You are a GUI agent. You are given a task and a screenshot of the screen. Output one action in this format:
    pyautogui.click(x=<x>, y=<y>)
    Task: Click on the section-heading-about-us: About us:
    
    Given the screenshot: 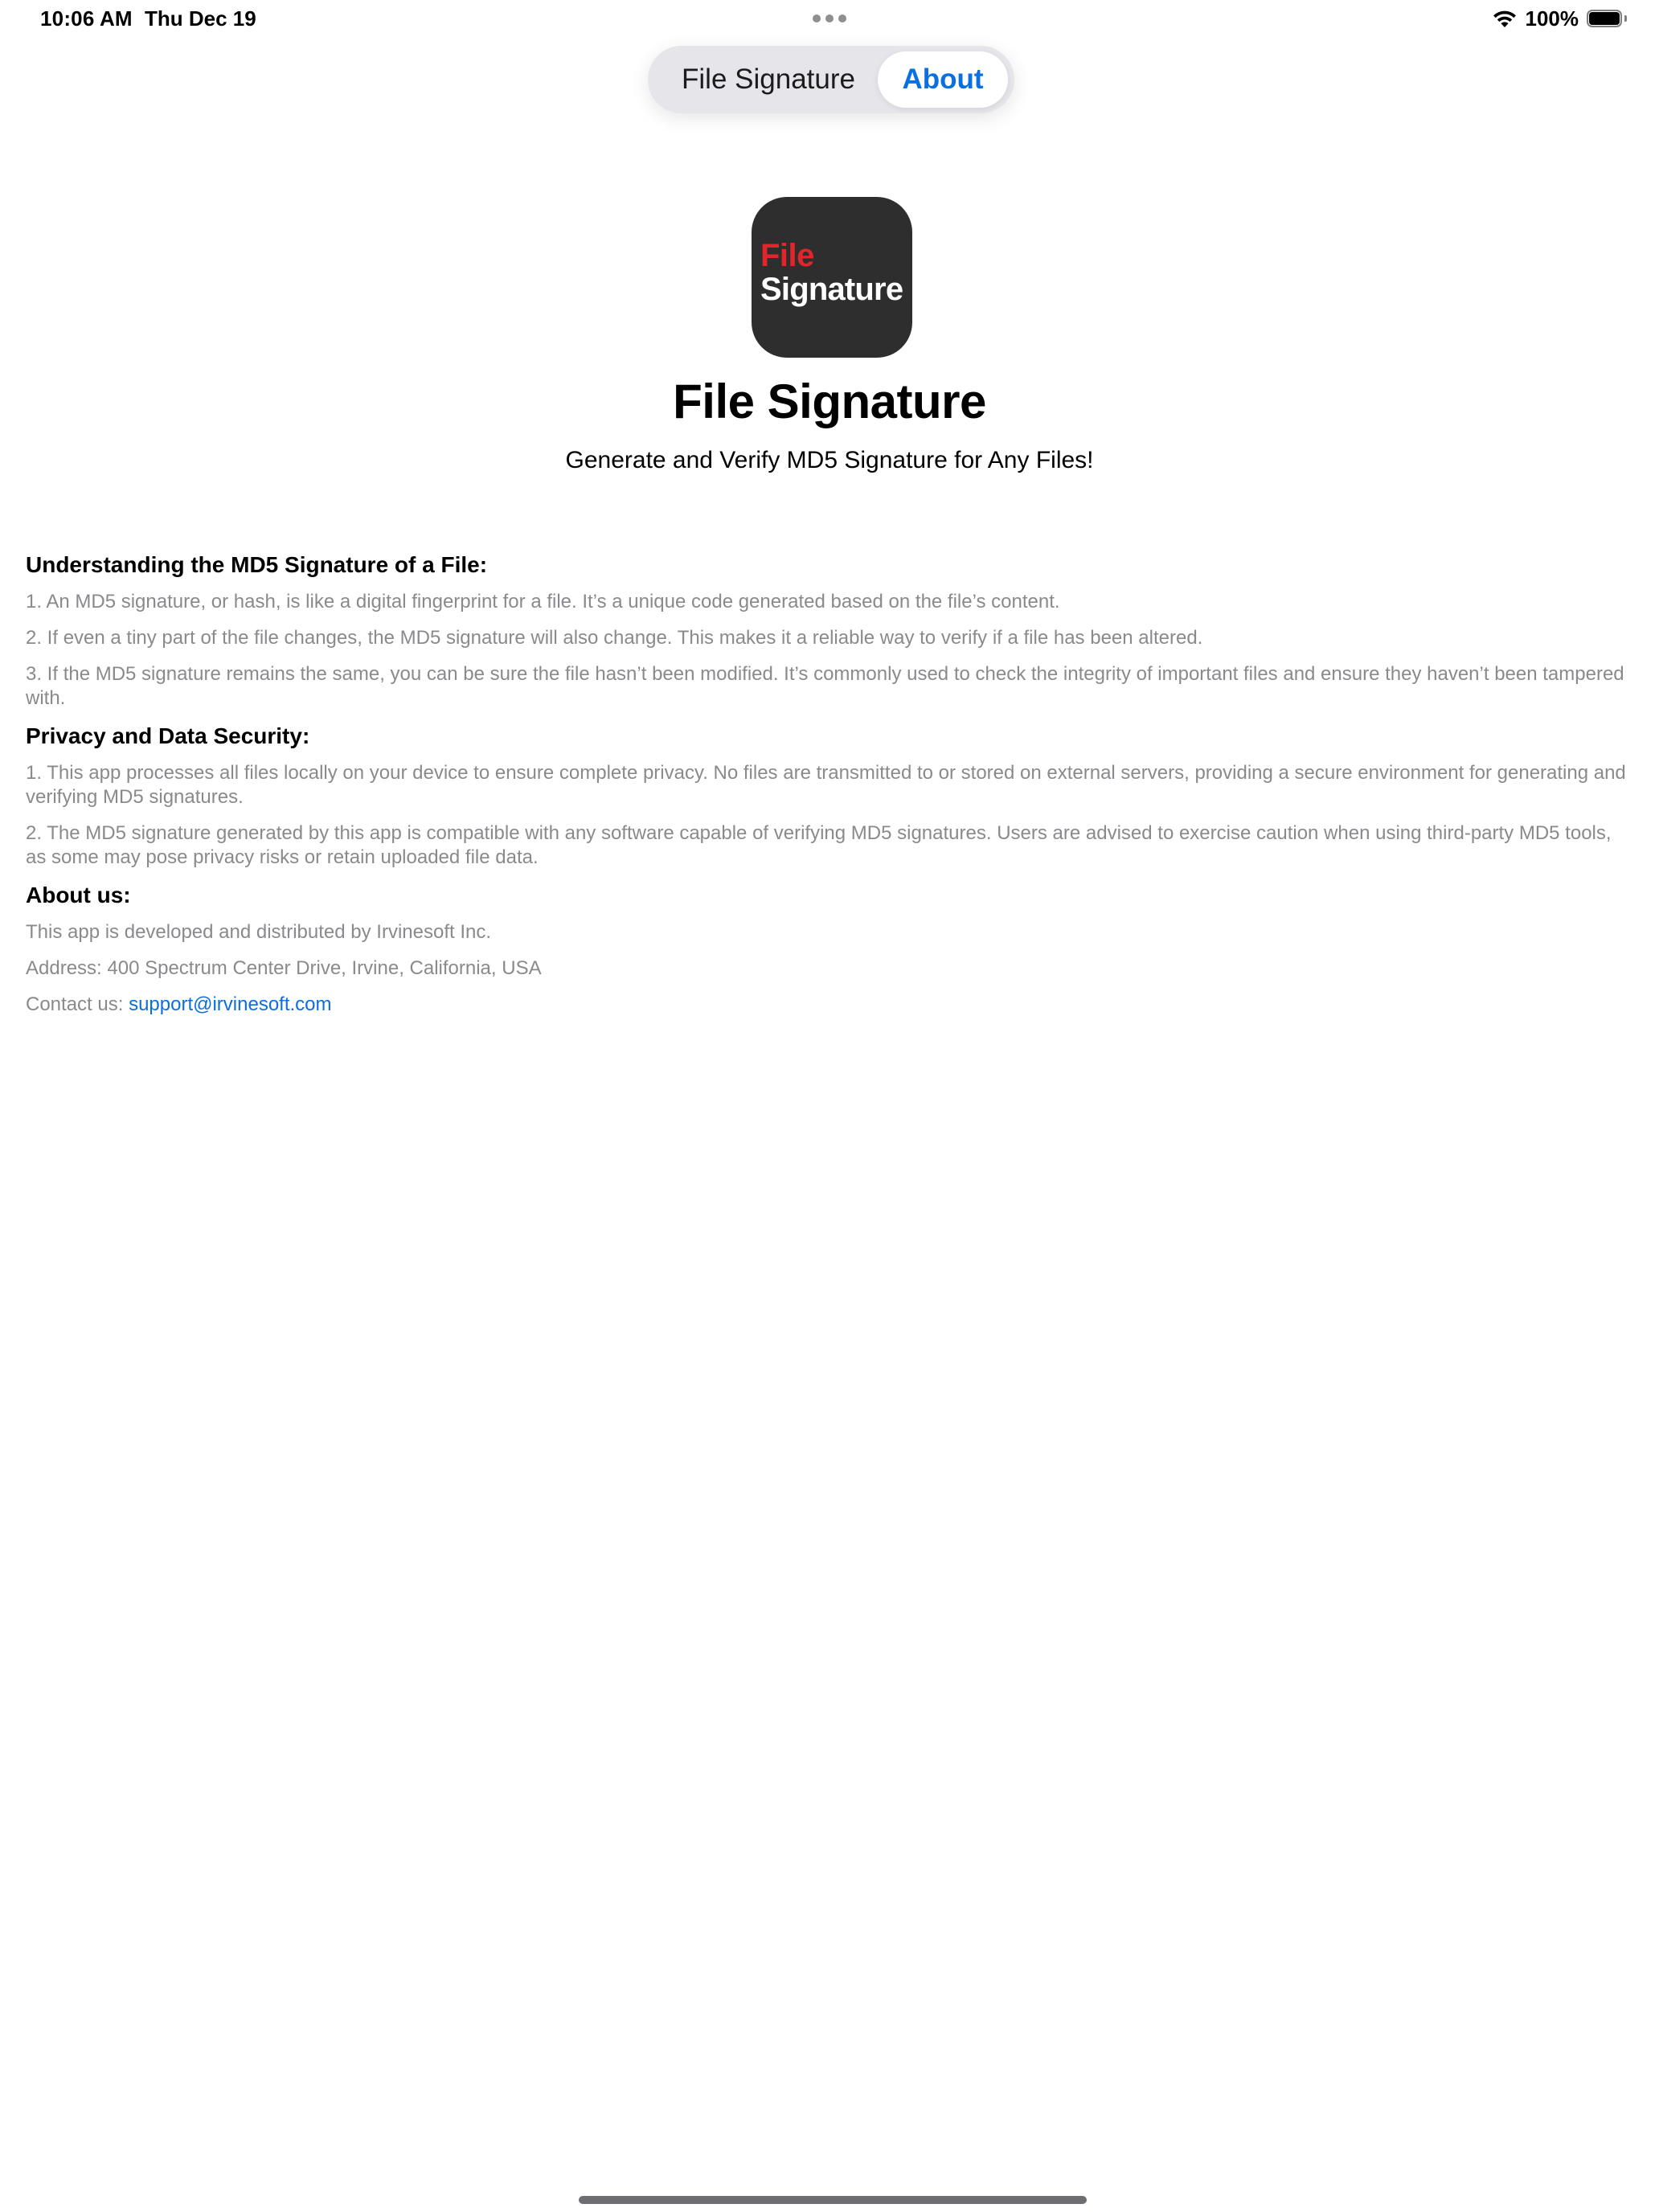 What is the action you would take?
    pyautogui.click(x=78, y=895)
    